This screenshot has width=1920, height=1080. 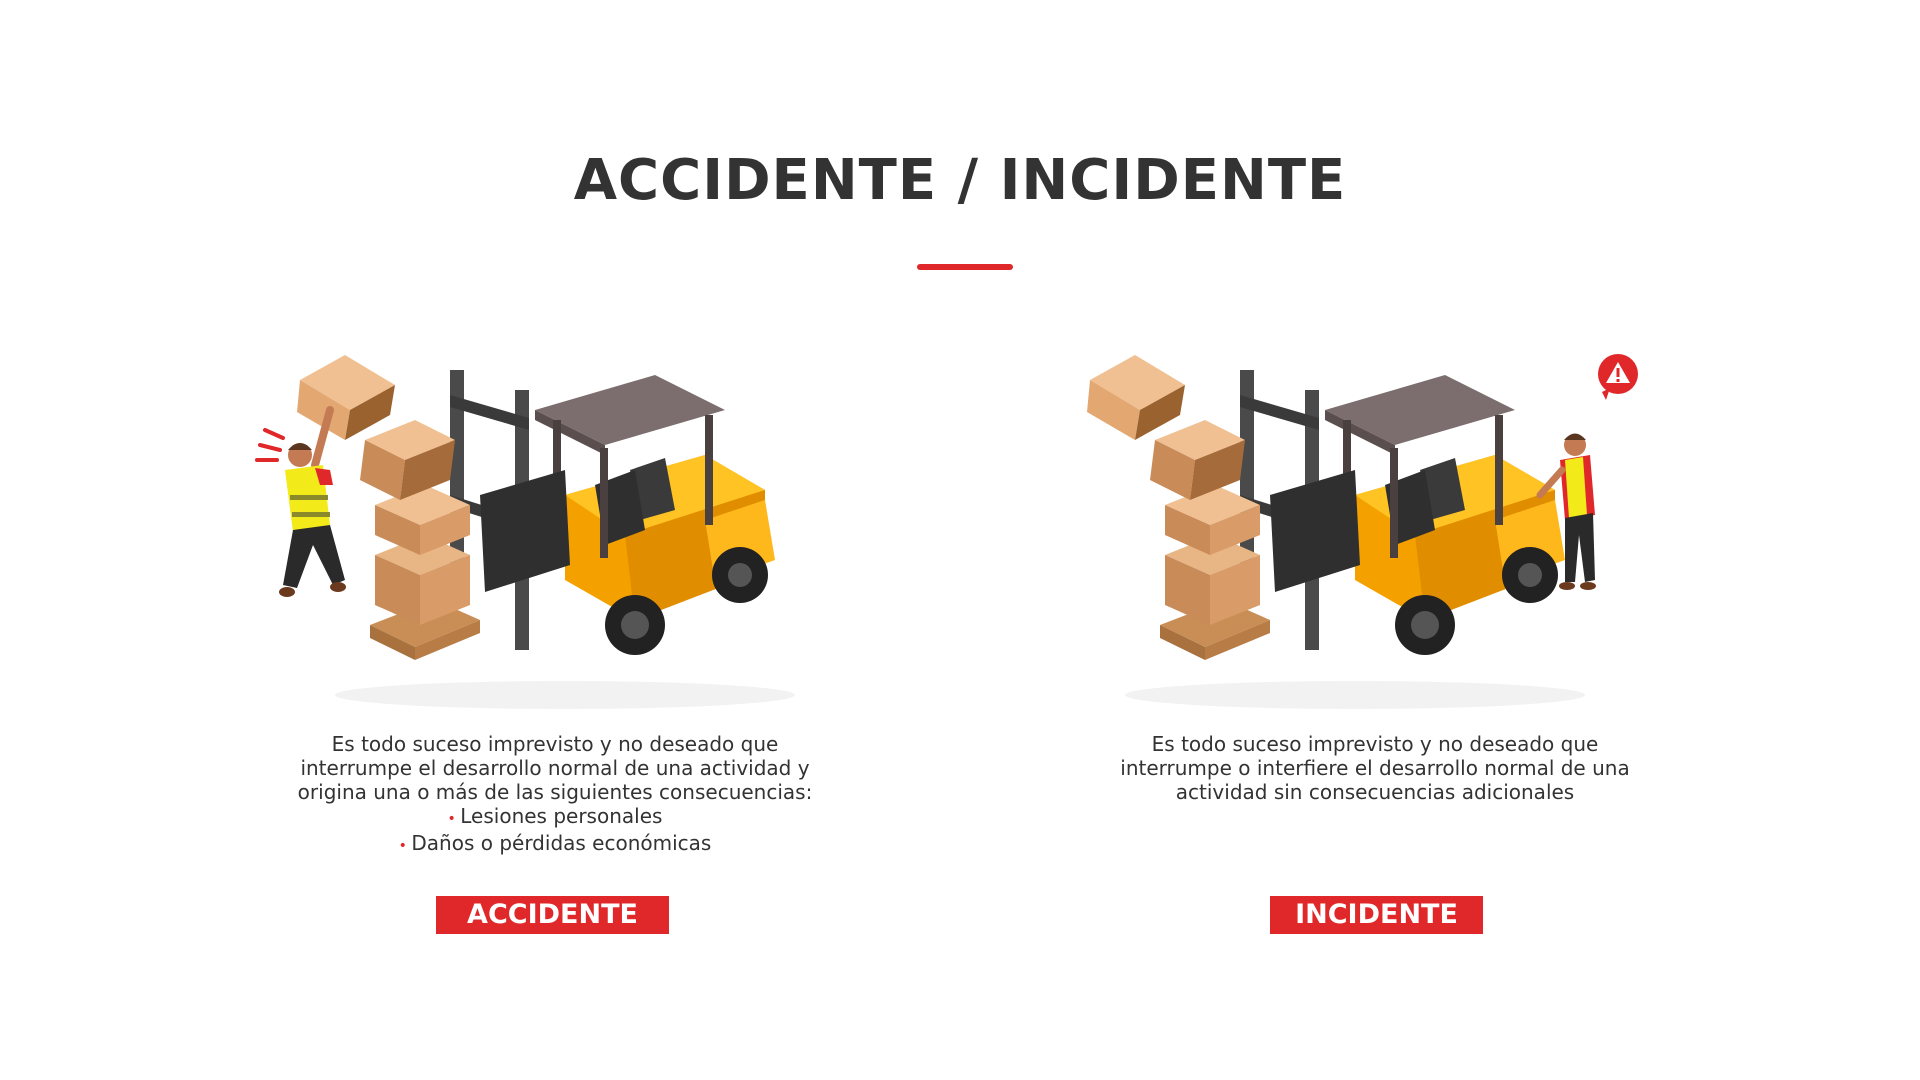 I want to click on bullet-item: • Daños o pérdidas económicas, so click(x=555, y=844).